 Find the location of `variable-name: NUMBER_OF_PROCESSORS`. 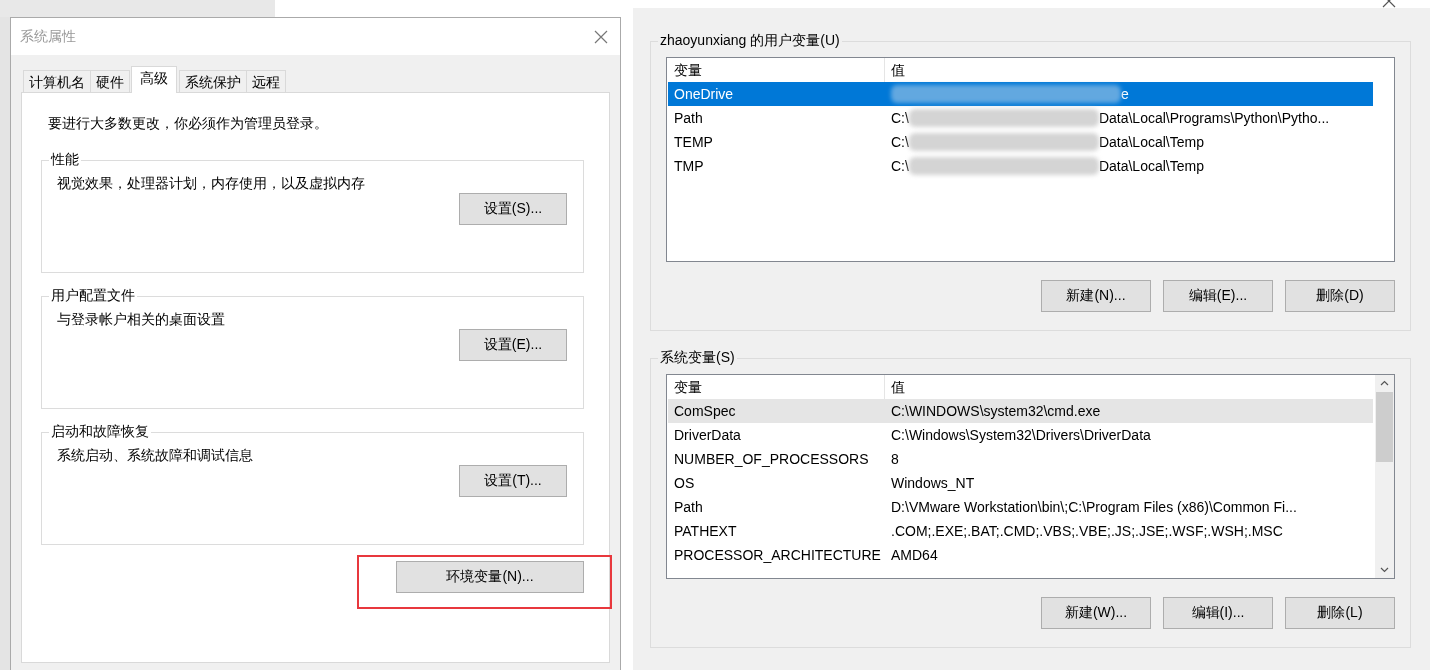

variable-name: NUMBER_OF_PROCESSORS is located at coordinates (771, 459).